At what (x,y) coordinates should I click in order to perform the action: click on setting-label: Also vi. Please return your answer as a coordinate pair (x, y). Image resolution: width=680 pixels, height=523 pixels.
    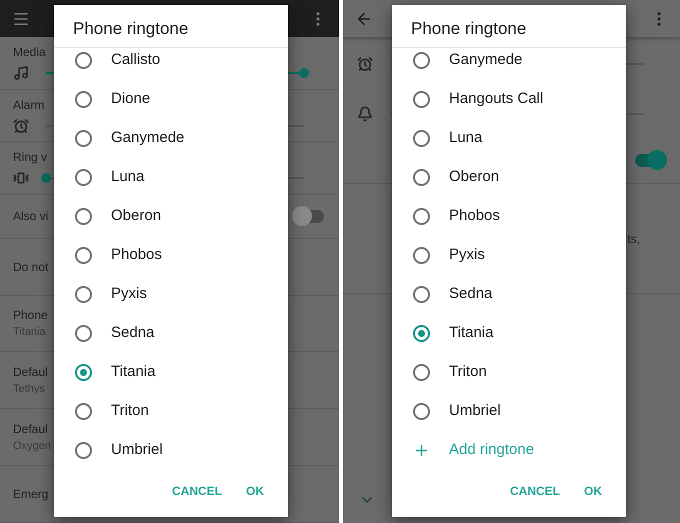
    Looking at the image, I should click on (30, 217).